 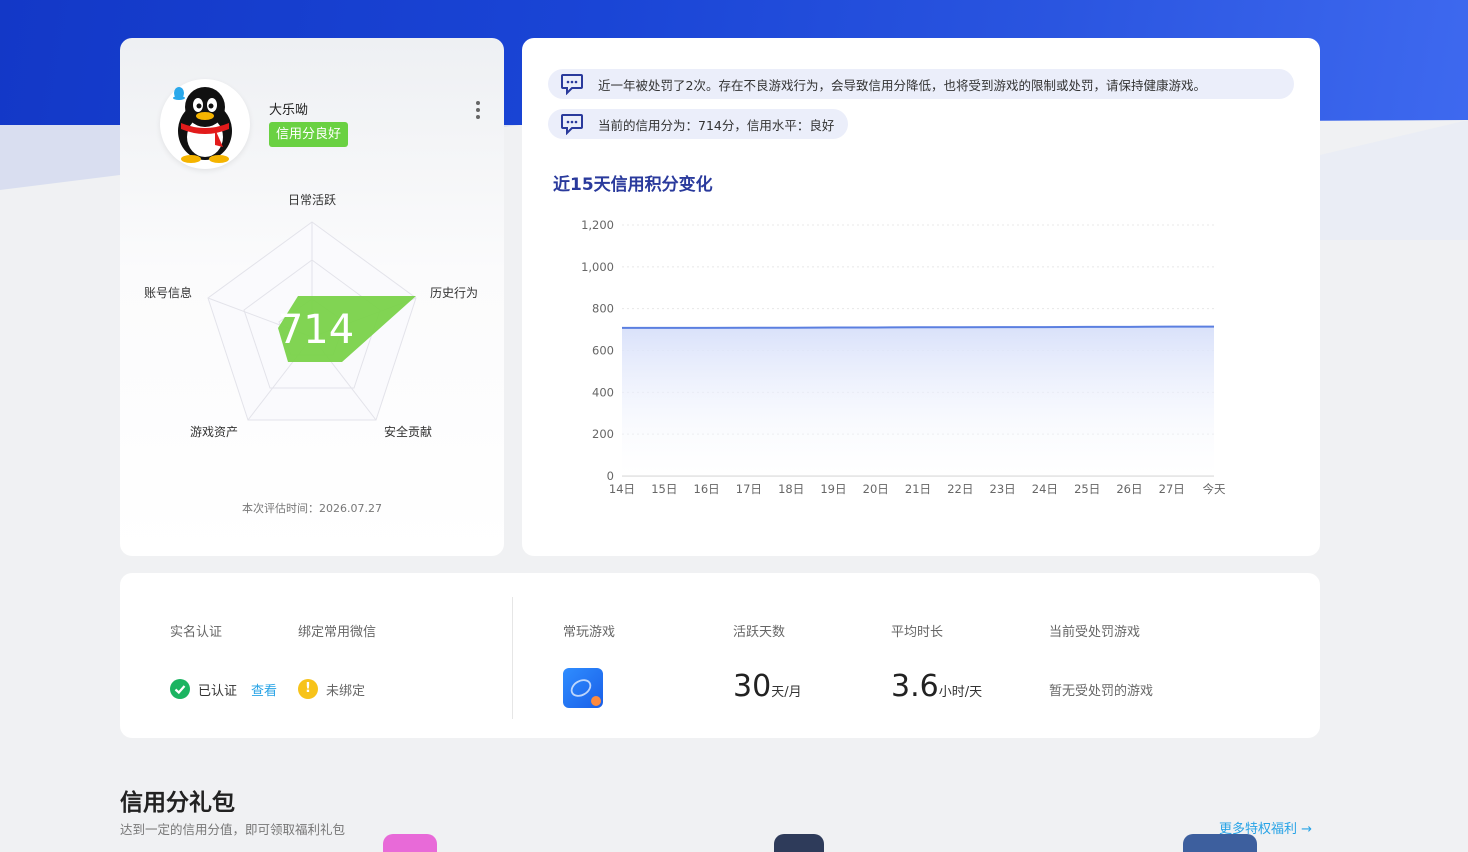 What do you see at coordinates (316, 330) in the screenshot?
I see `radar-score-value: 714` at bounding box center [316, 330].